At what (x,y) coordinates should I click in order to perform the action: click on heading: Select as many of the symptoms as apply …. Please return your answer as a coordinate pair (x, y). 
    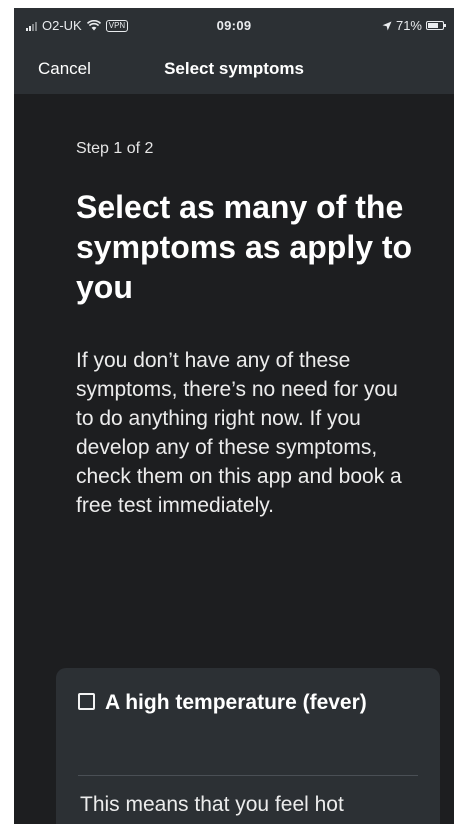
    Looking at the image, I should click on (244, 247).